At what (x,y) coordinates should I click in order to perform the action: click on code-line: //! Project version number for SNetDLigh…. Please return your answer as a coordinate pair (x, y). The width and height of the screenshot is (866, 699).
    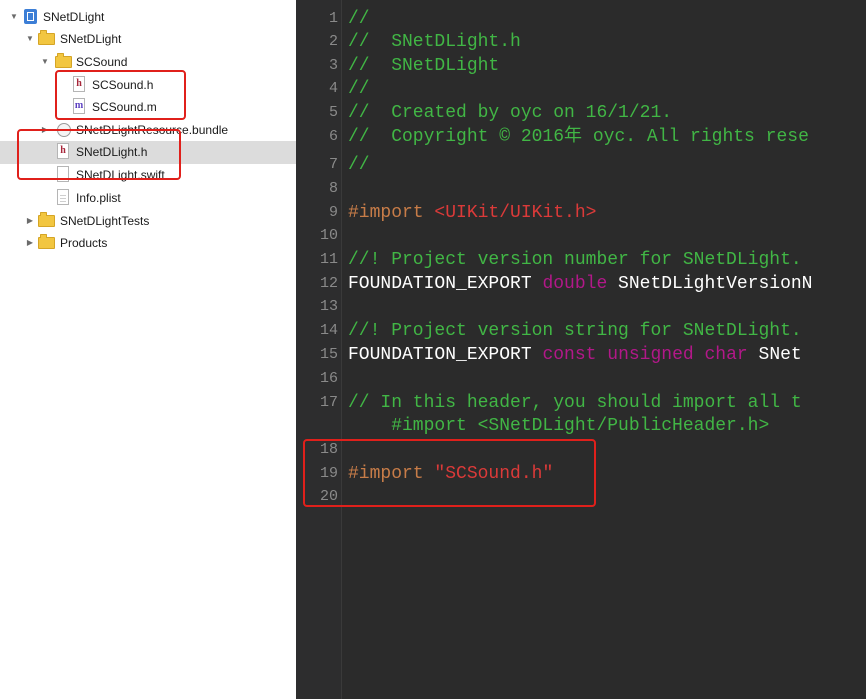
    Looking at the image, I should click on (575, 260).